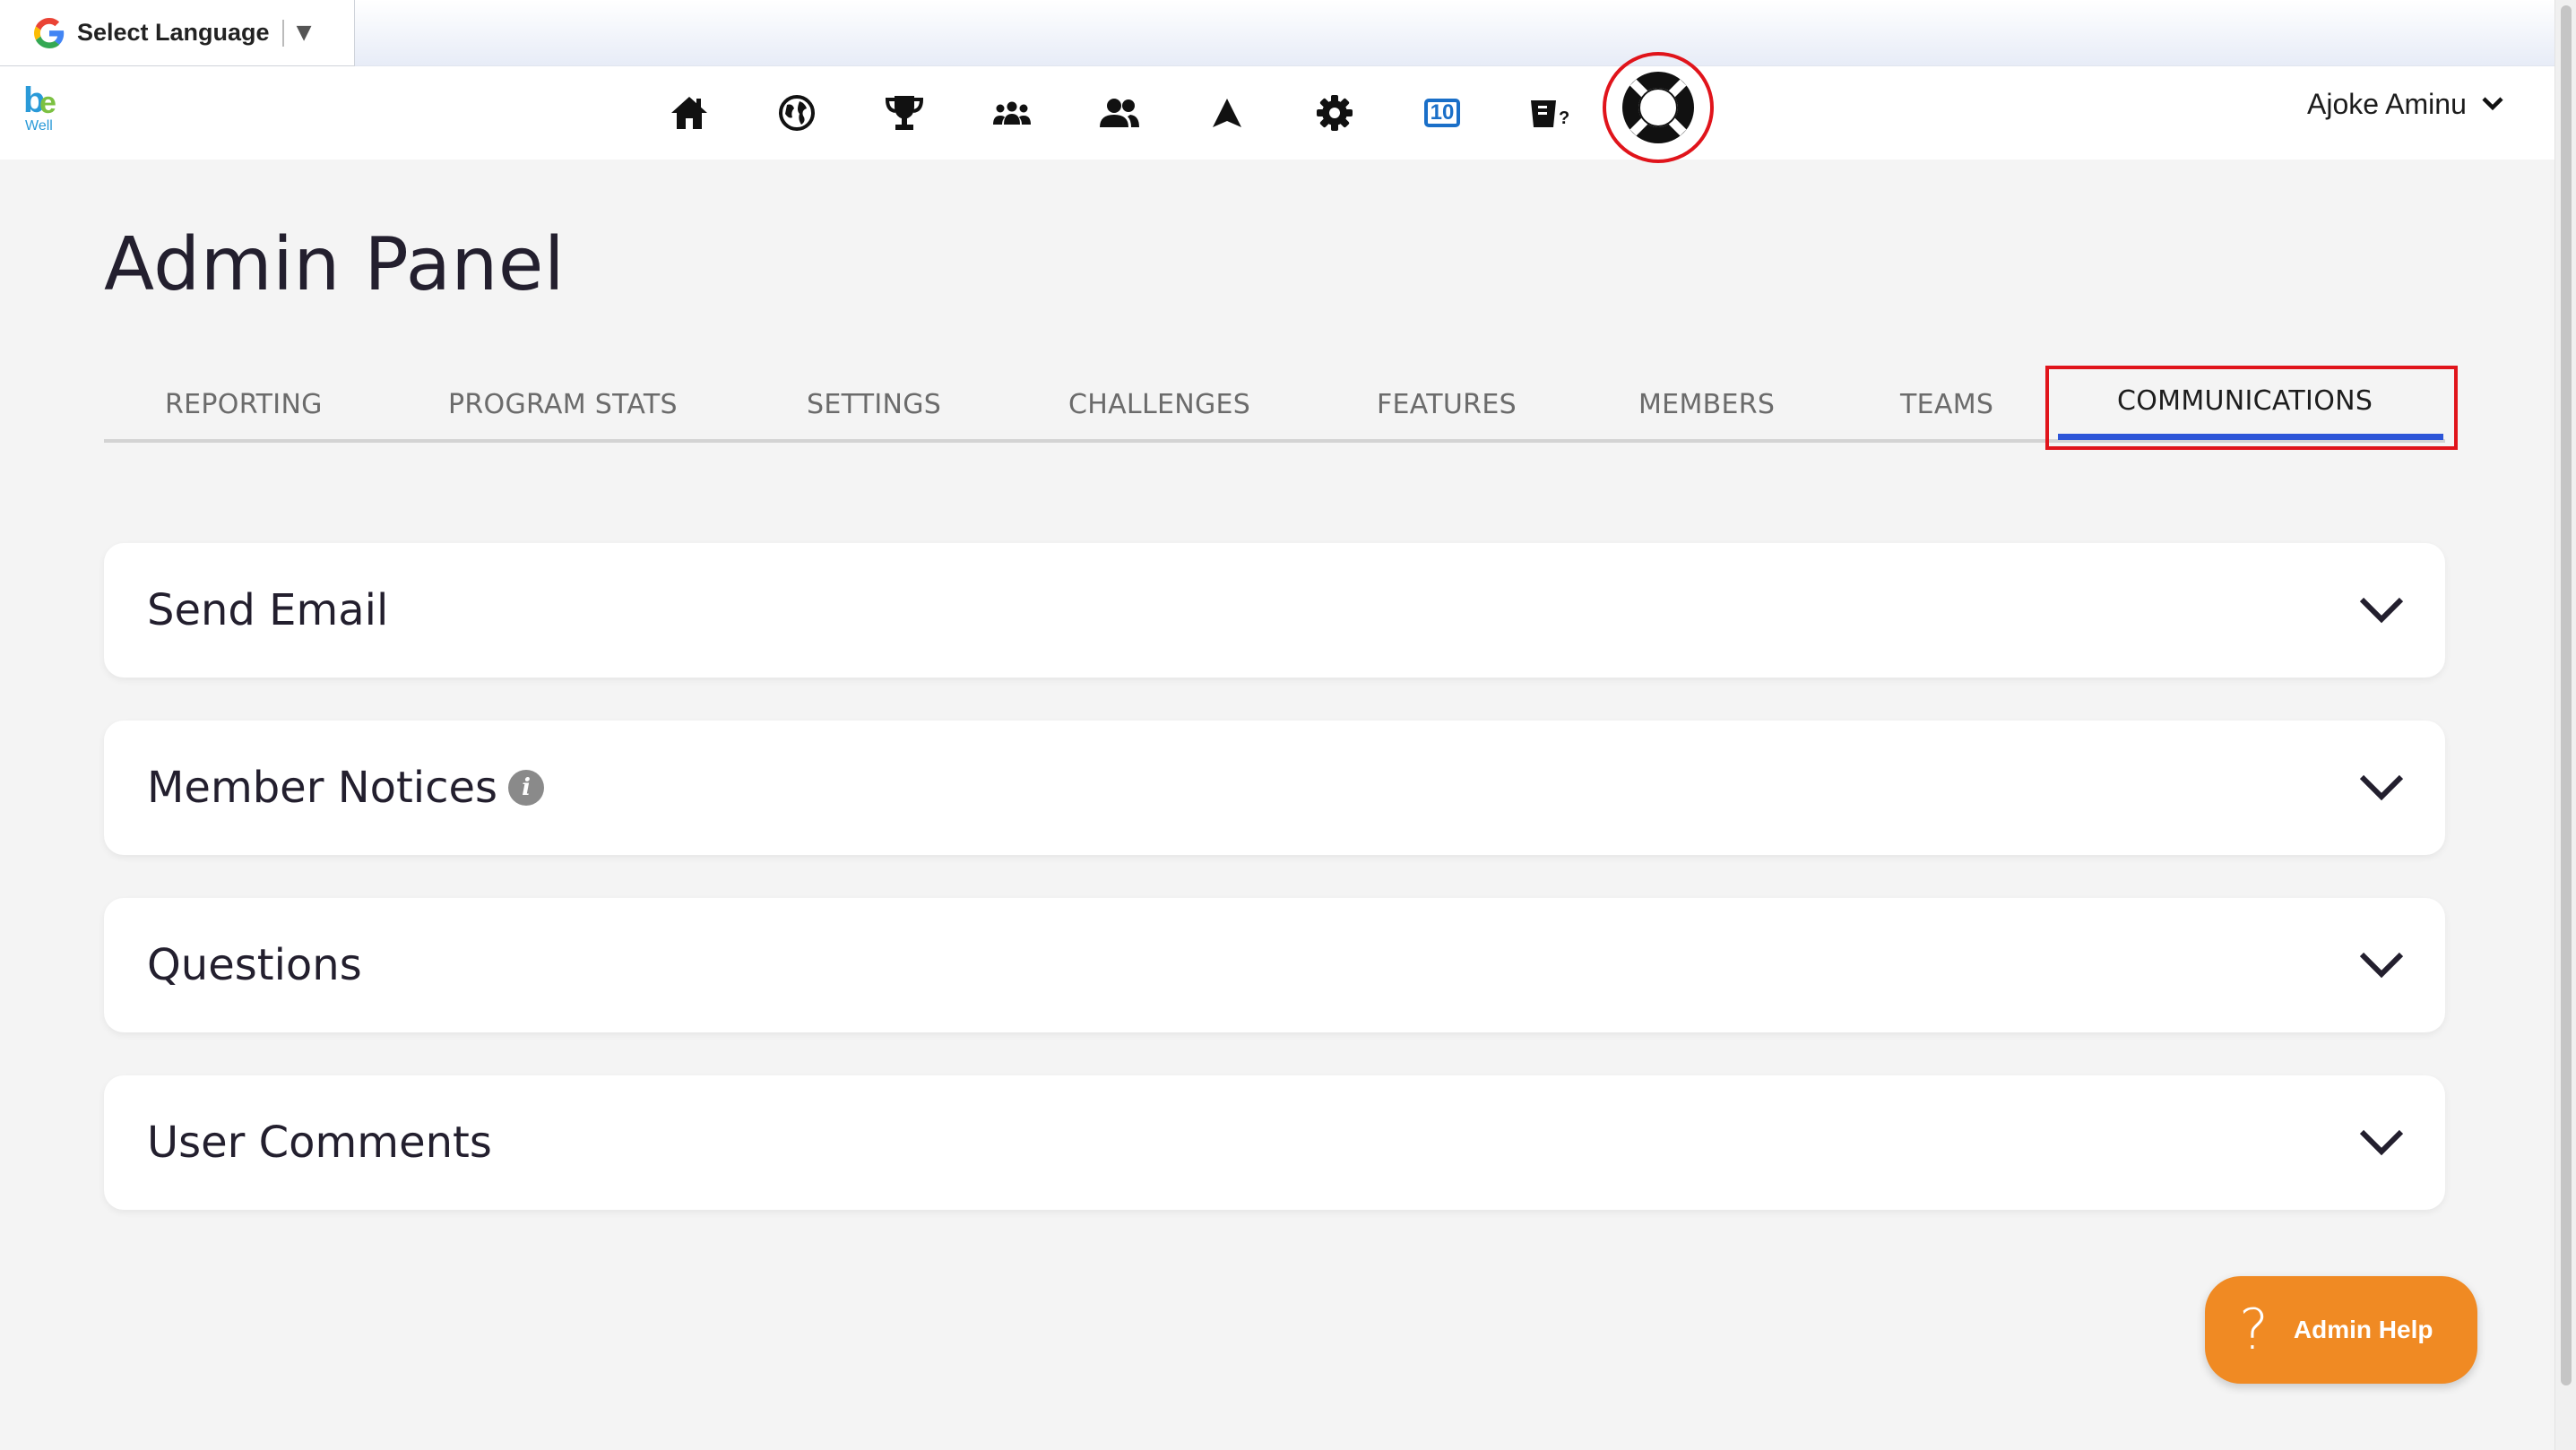  Describe the element at coordinates (689, 113) in the screenshot. I see `home-icon` at that location.